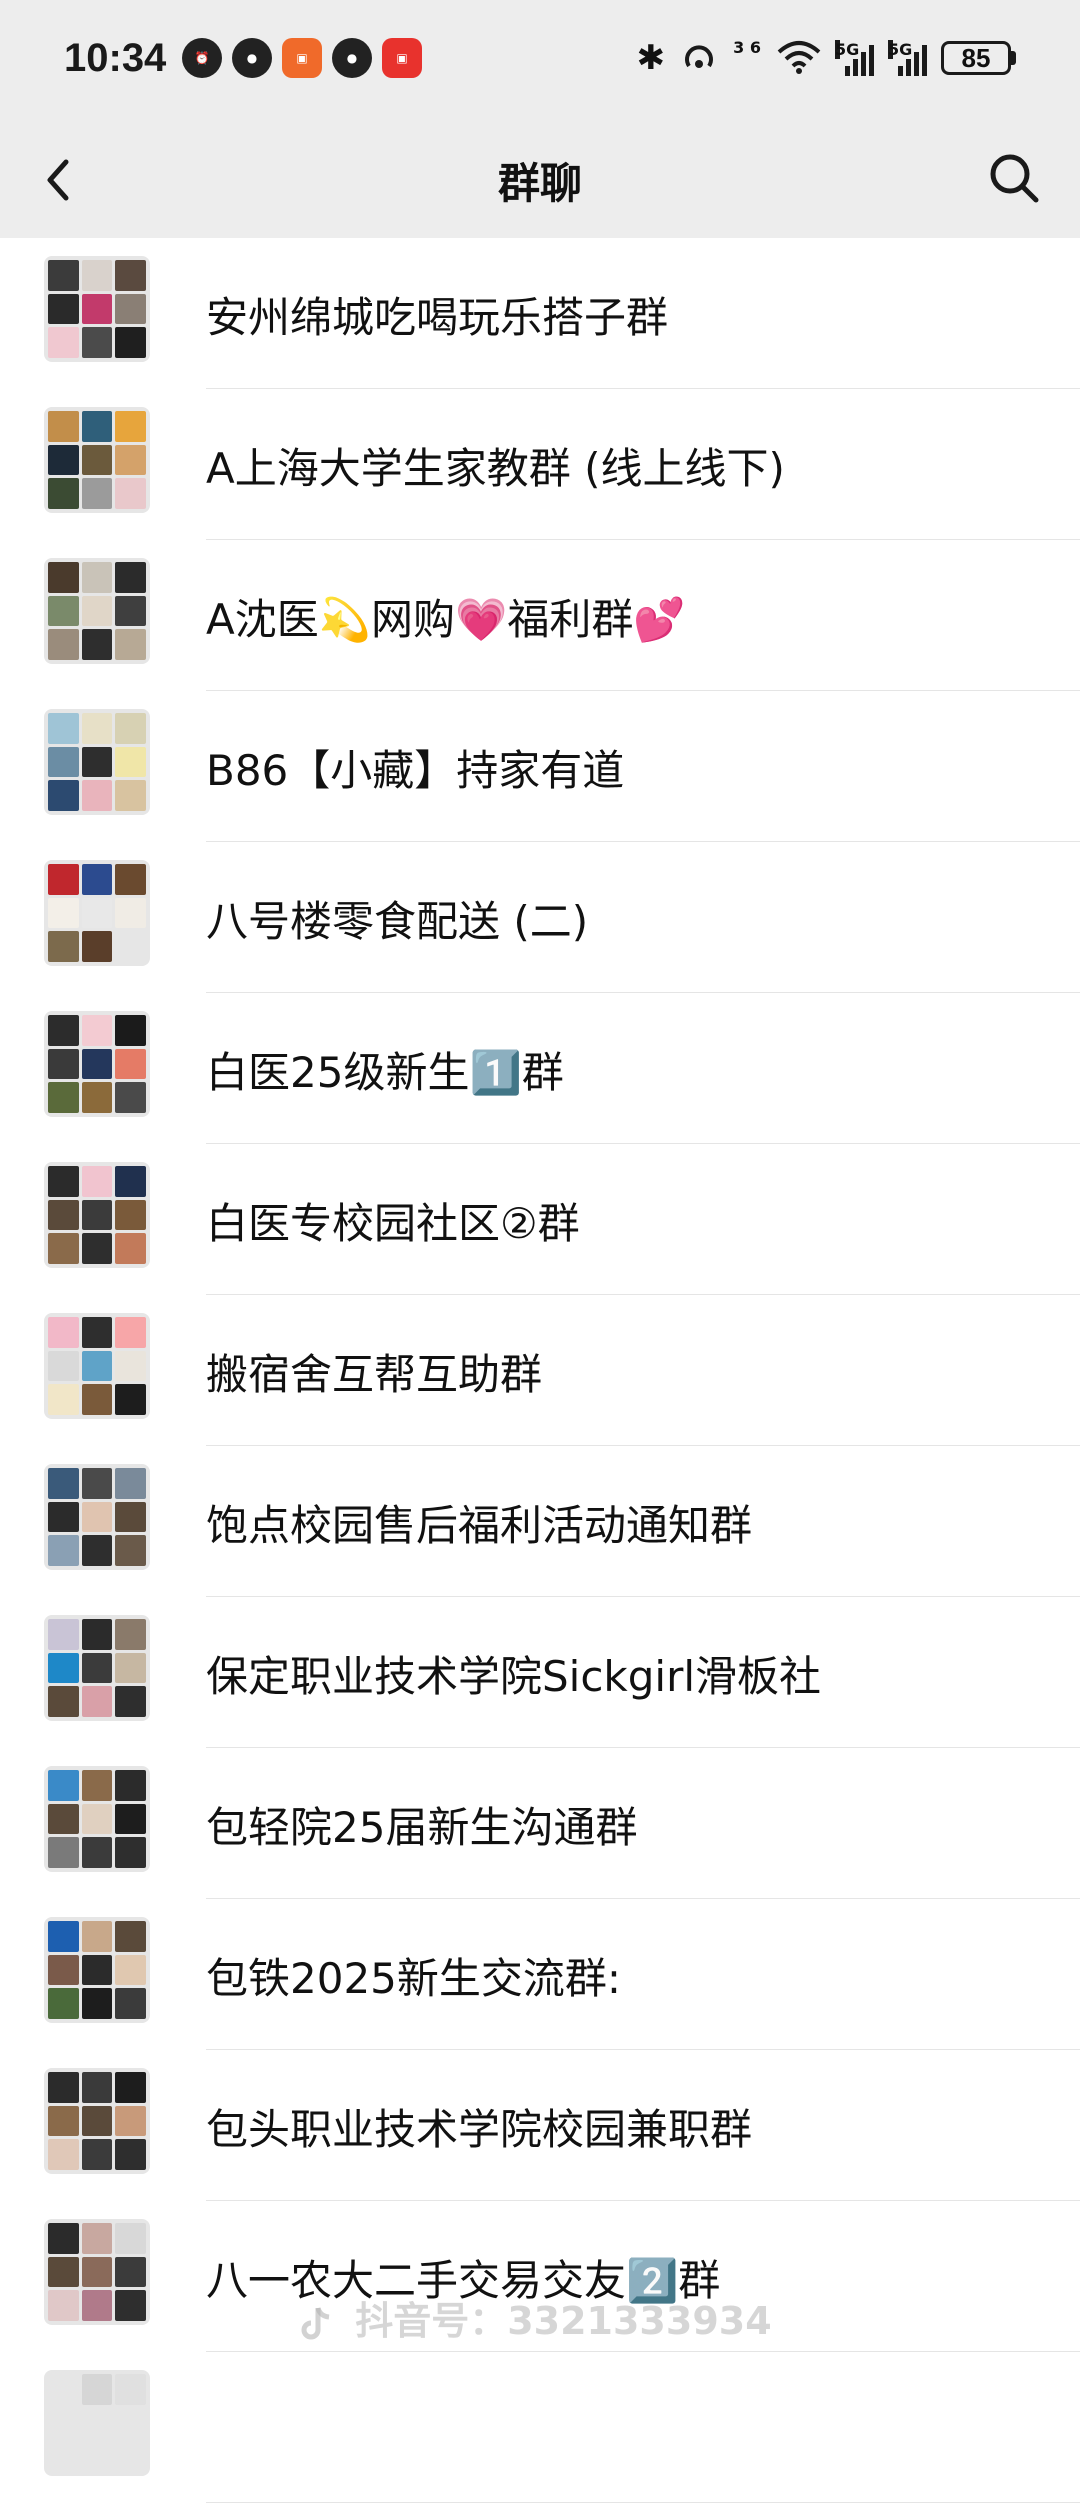  What do you see at coordinates (374, 1374) in the screenshot?
I see `group-name: 搬宿舍互帮互助群` at bounding box center [374, 1374].